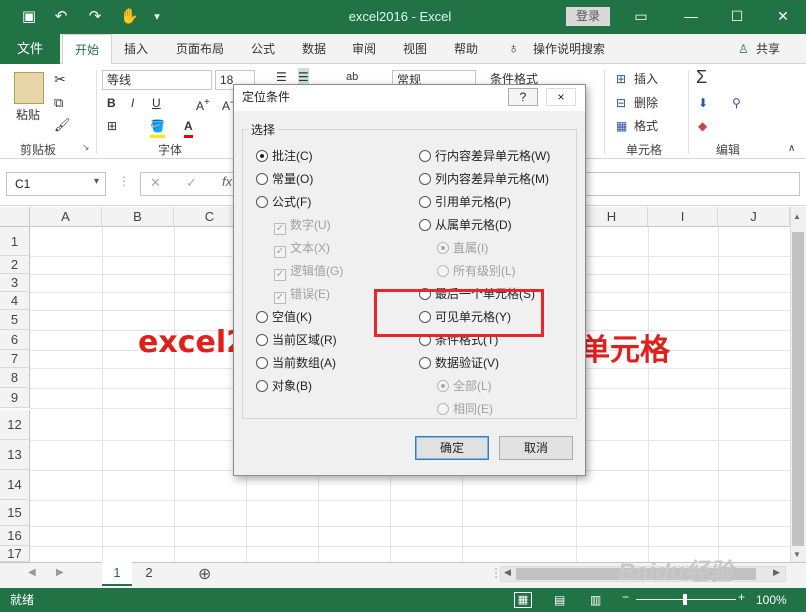 Image resolution: width=806 pixels, height=612 pixels. What do you see at coordinates (754, 217) in the screenshot?
I see `column-header: J` at bounding box center [754, 217].